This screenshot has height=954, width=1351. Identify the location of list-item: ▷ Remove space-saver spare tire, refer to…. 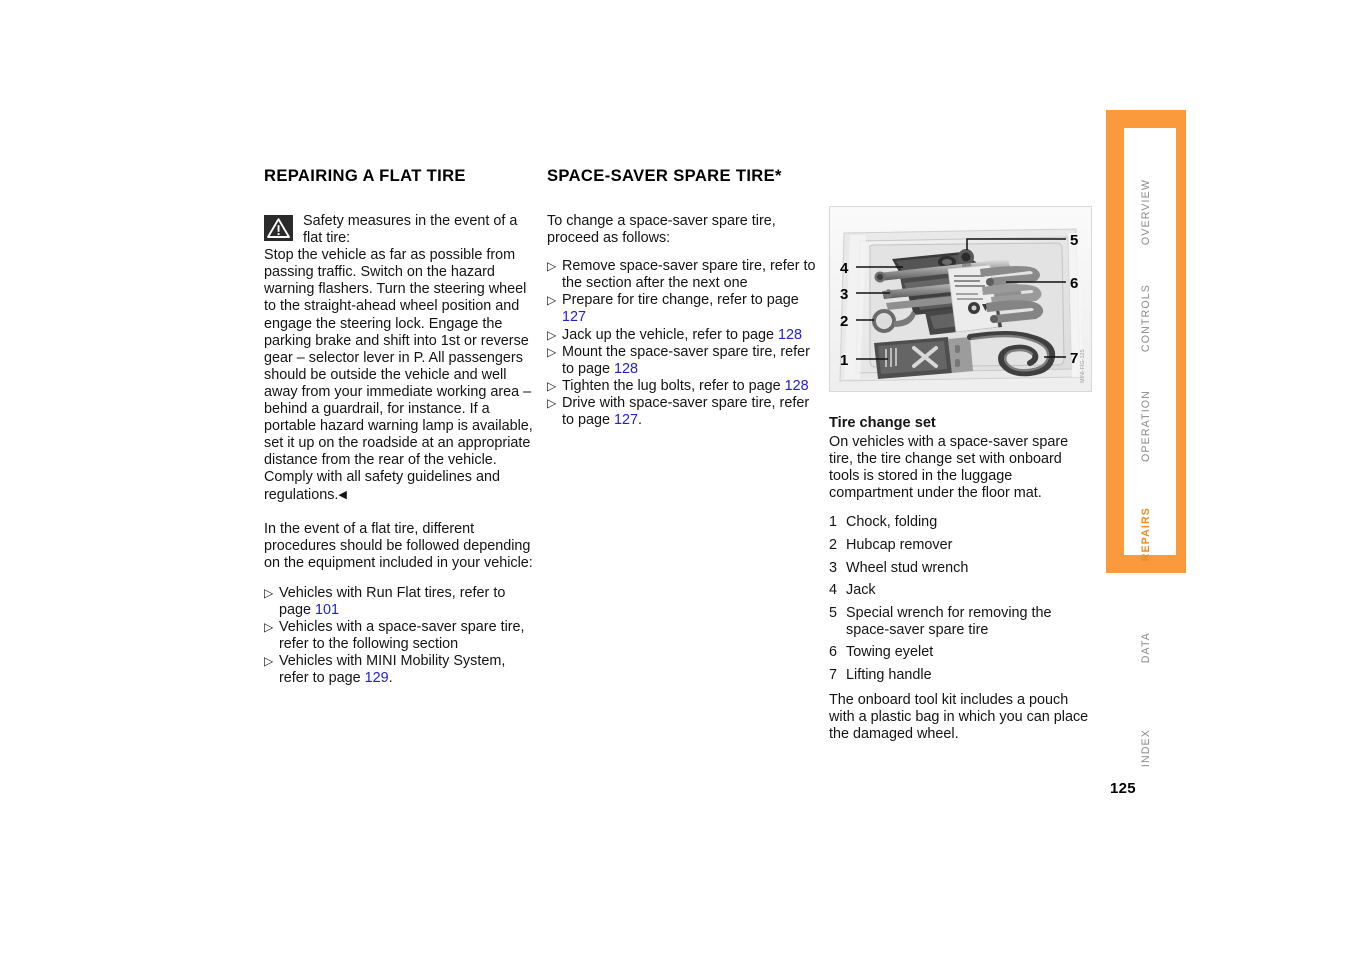
(683, 275).